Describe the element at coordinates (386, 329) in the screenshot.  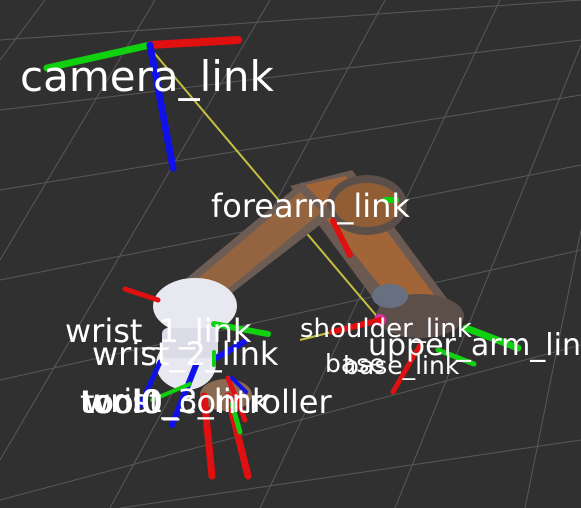
I see `shoulder-link-label: shoulder_link` at that location.